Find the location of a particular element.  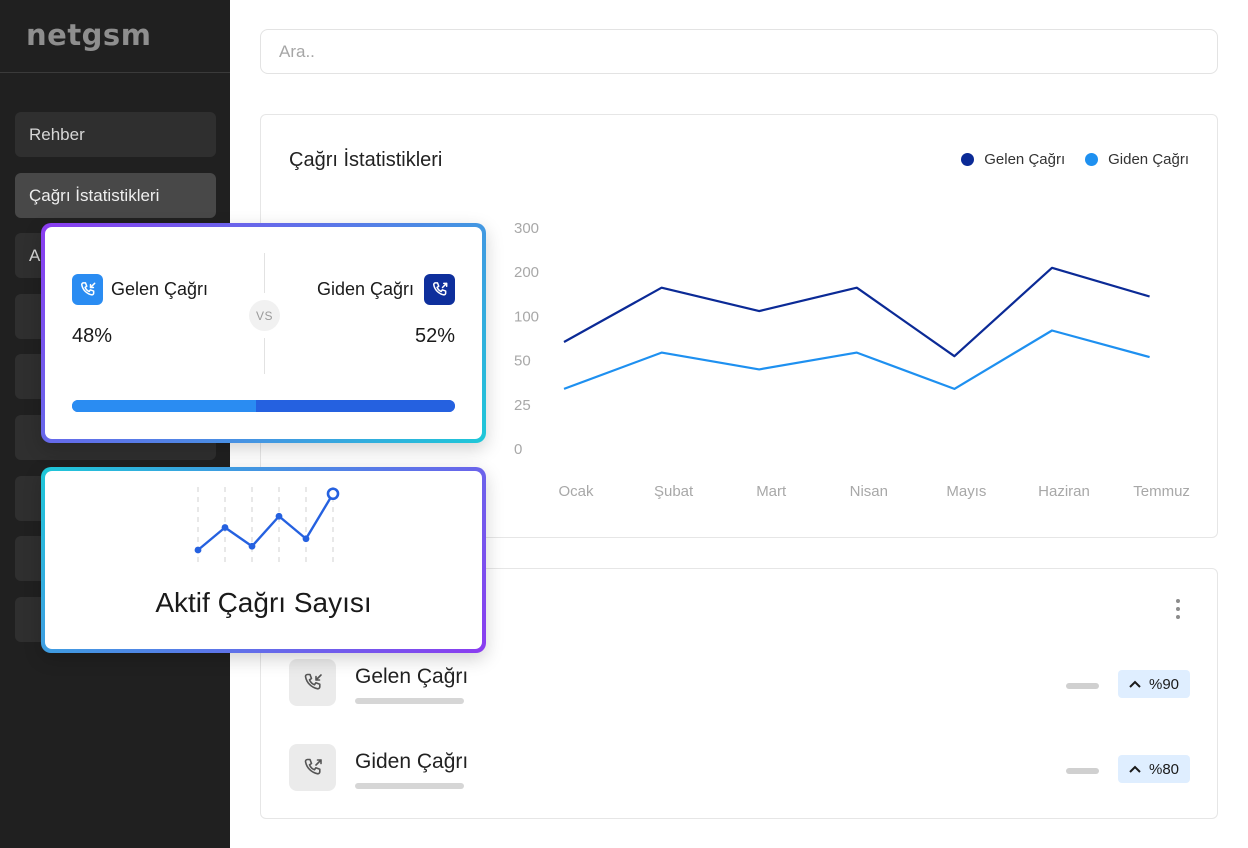

list-item-label: Gelen Çağrı is located at coordinates (412, 676).